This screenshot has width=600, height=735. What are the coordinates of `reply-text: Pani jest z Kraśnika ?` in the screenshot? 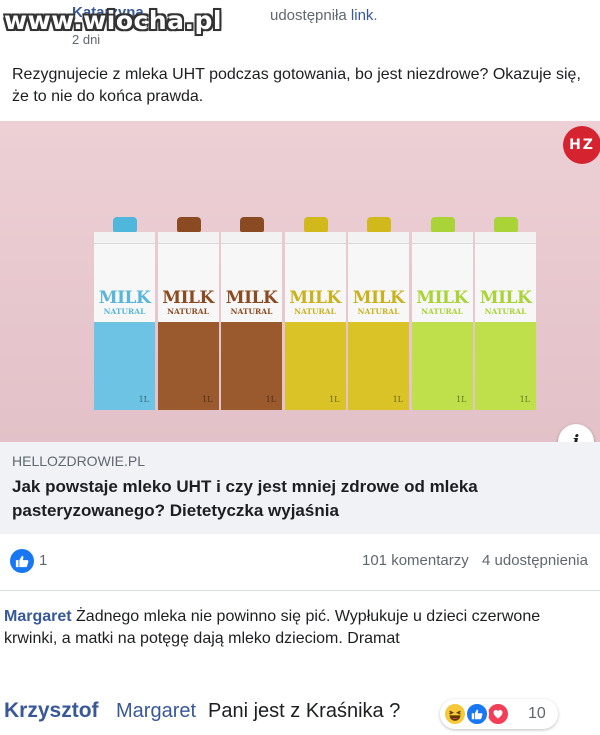 It's located at (304, 711).